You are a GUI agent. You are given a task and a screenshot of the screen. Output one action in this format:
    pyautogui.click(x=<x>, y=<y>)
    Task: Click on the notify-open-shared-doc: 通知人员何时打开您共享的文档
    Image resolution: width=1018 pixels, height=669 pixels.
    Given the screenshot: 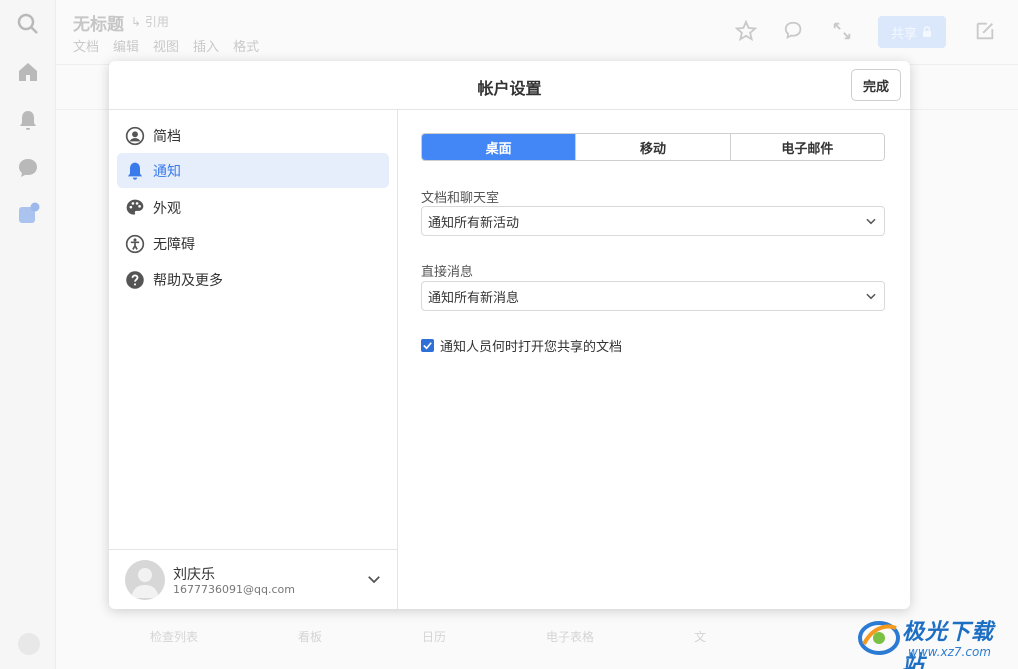 What is the action you would take?
    pyautogui.click(x=521, y=345)
    